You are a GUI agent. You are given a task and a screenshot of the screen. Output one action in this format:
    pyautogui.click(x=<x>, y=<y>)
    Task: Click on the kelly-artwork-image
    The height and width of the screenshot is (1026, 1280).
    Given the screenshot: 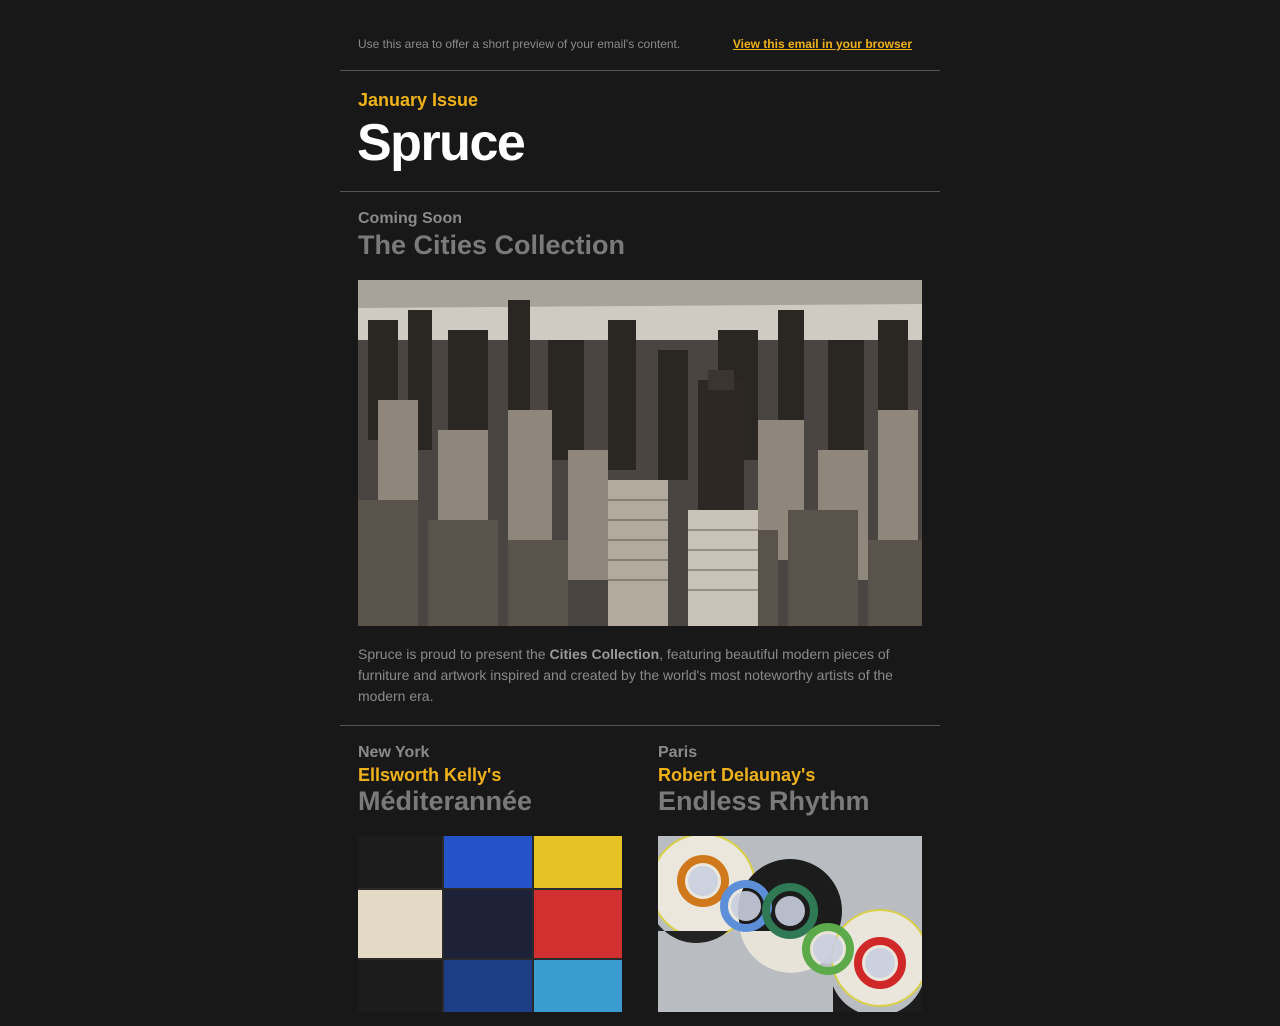 What is the action you would take?
    pyautogui.click(x=490, y=924)
    